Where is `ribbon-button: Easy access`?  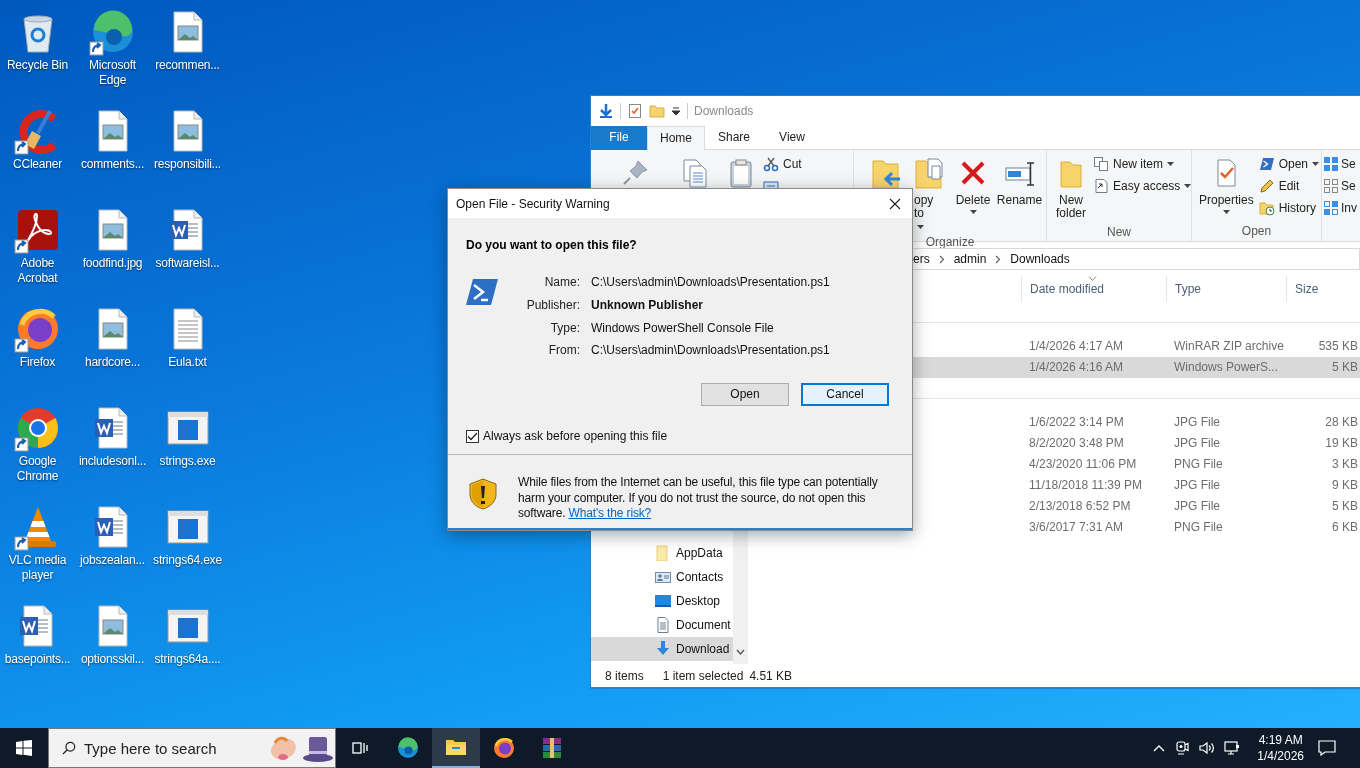
ribbon-button: Easy access is located at coordinates (1142, 186).